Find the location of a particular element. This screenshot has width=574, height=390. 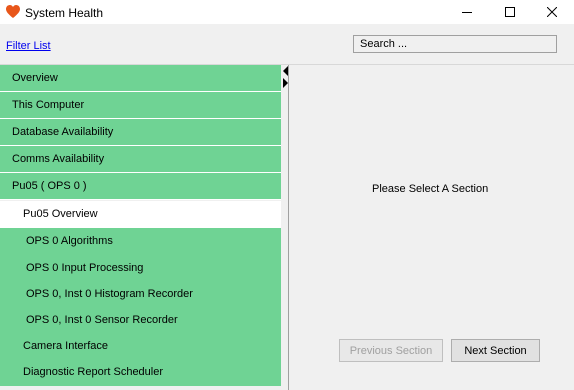

maximize-button is located at coordinates (510, 12).